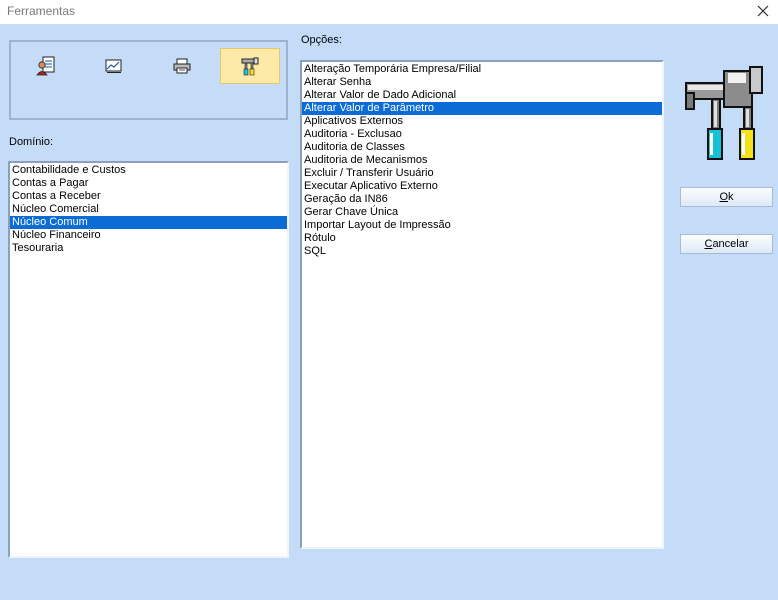 This screenshot has height=600, width=778. What do you see at coordinates (482, 225) in the screenshot?
I see `list-item: Importar Layout de Impressão` at bounding box center [482, 225].